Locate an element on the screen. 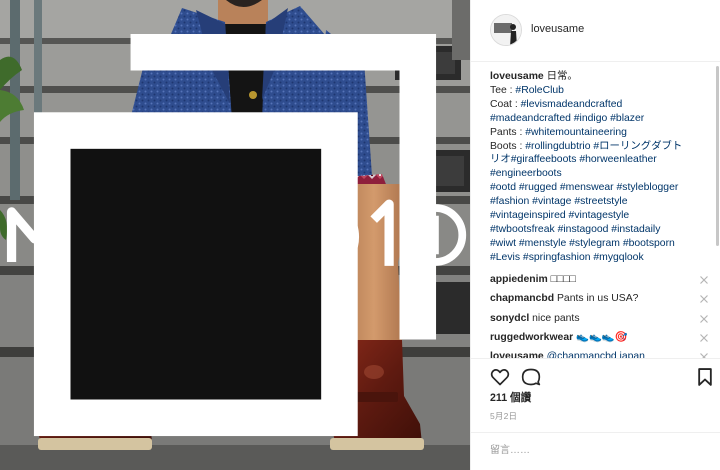 Image resolution: width=720 pixels, height=470 pixels. caption-line: #wiwt #menstyle #stylegram #bootsporn is located at coordinates (601, 244).